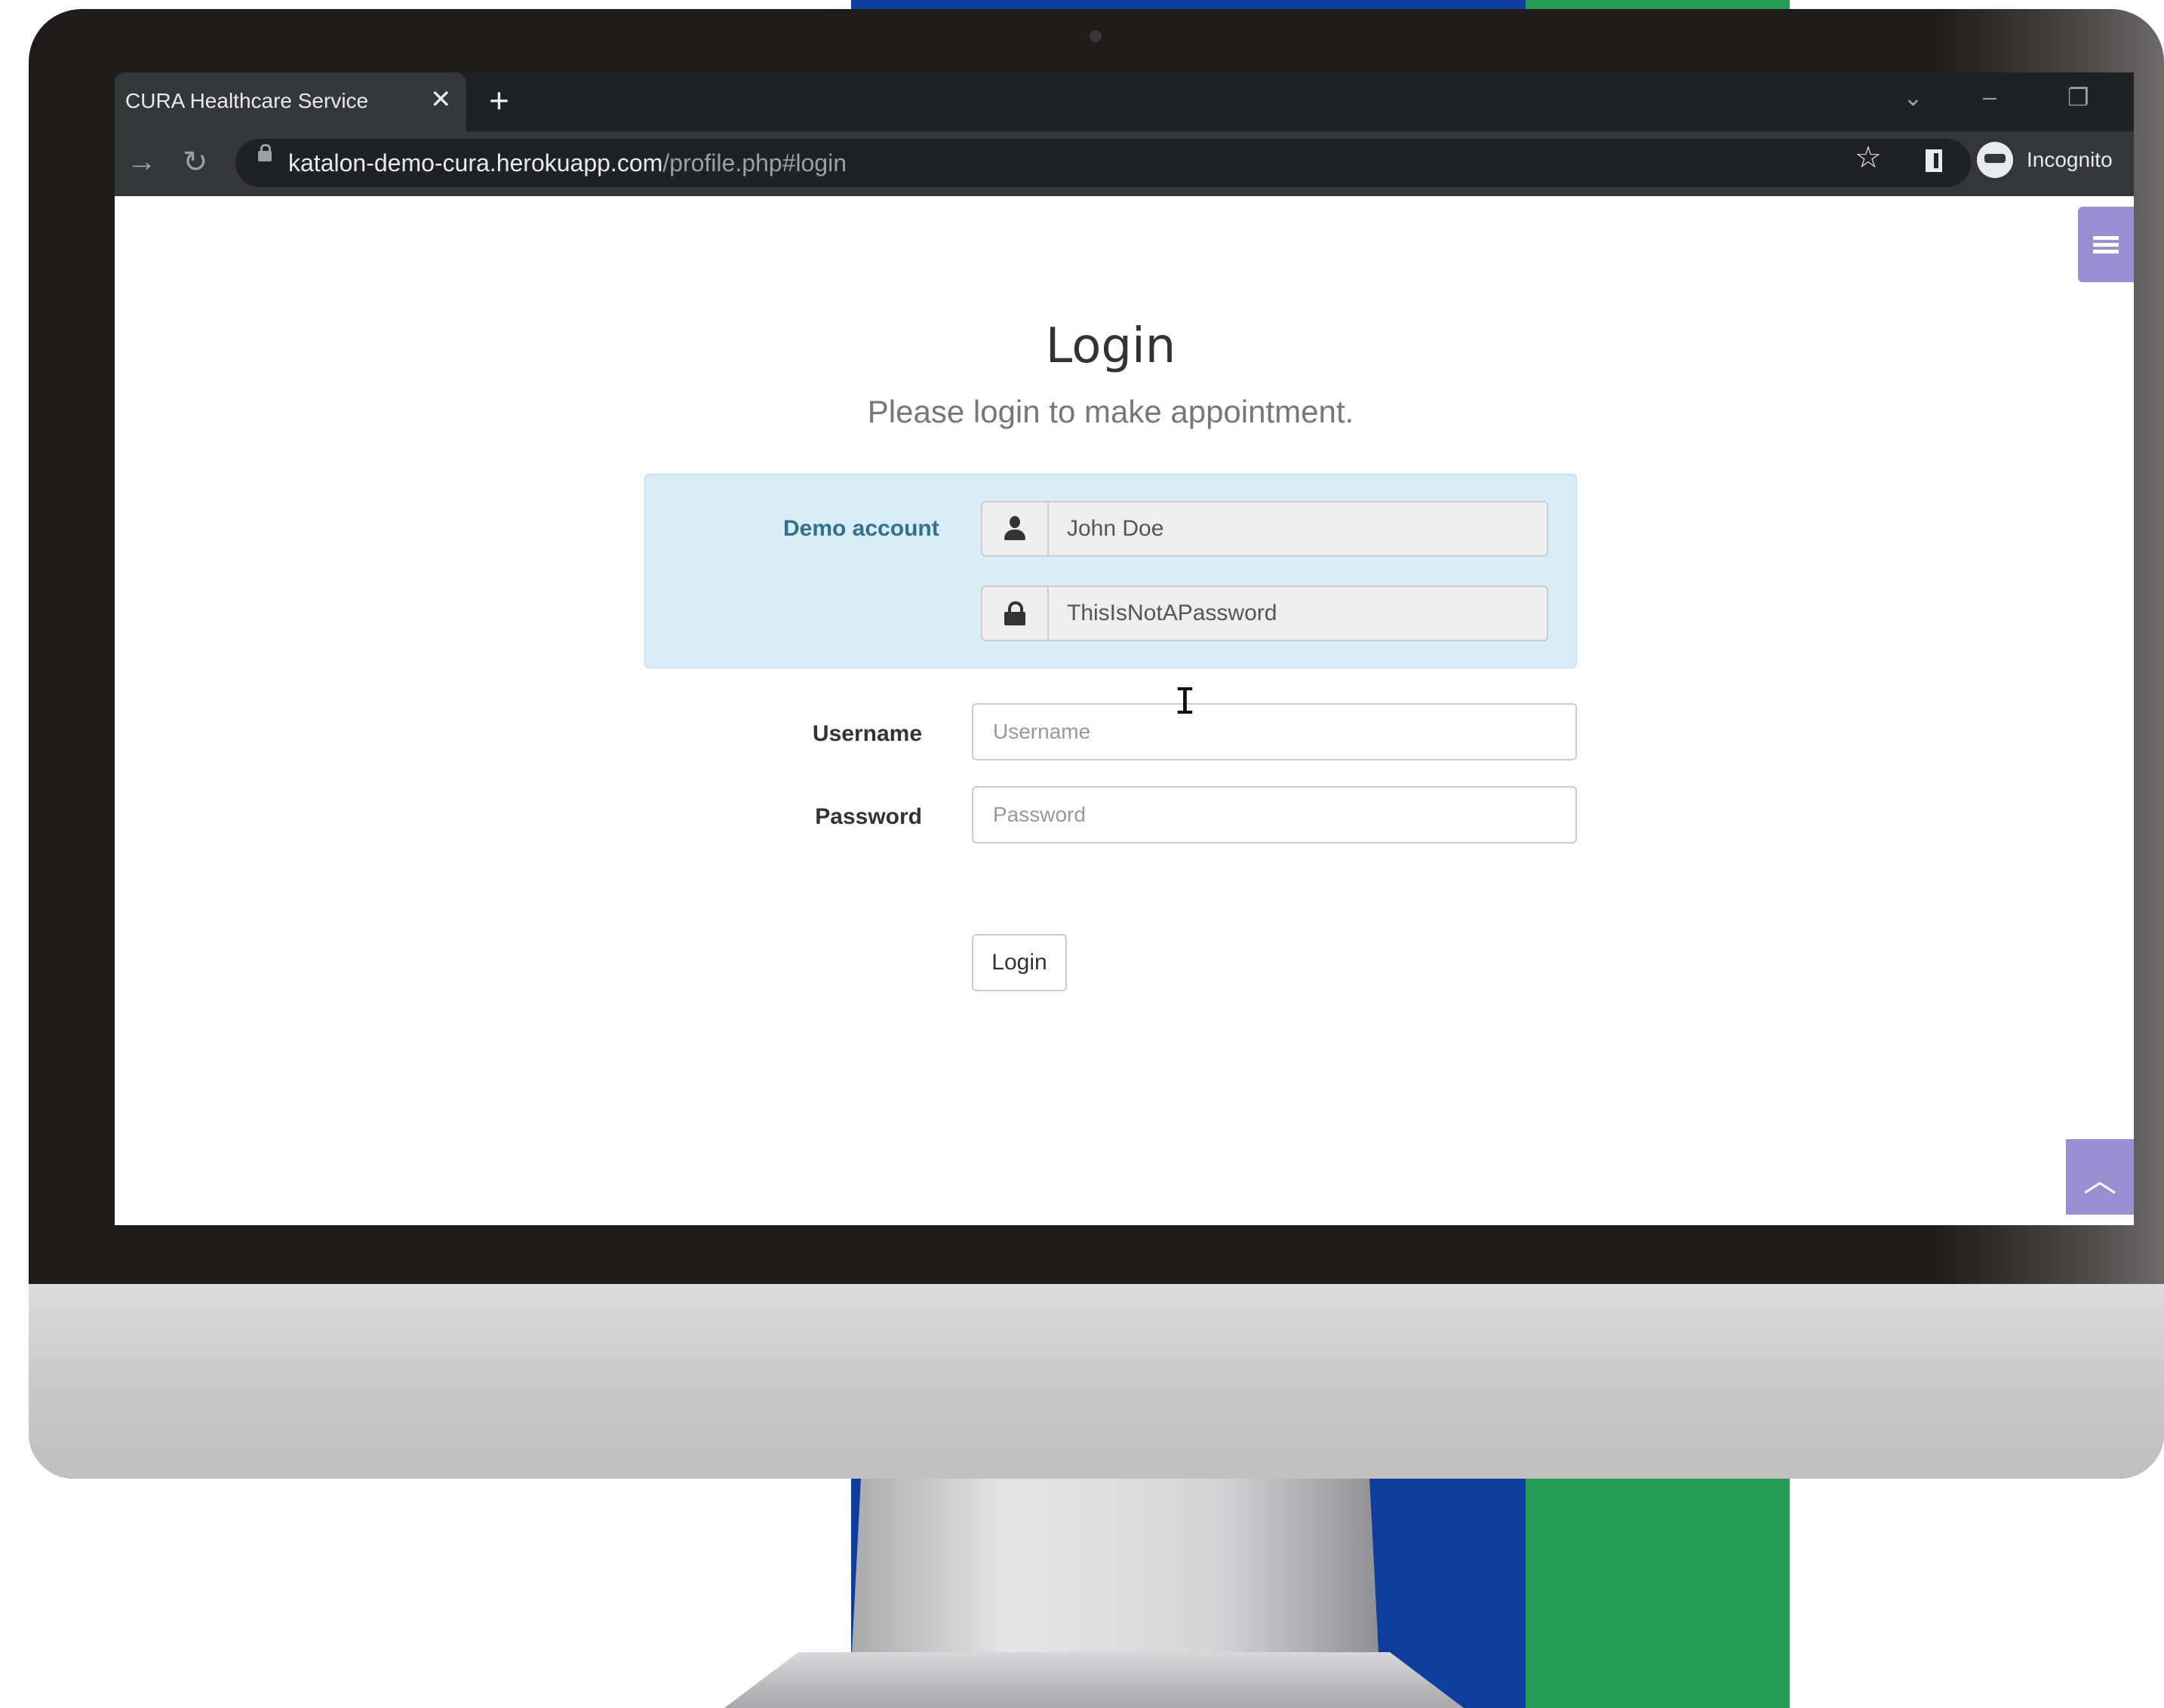 This screenshot has height=1708, width=2164. I want to click on monitor-stand-base, so click(1094, 1680).